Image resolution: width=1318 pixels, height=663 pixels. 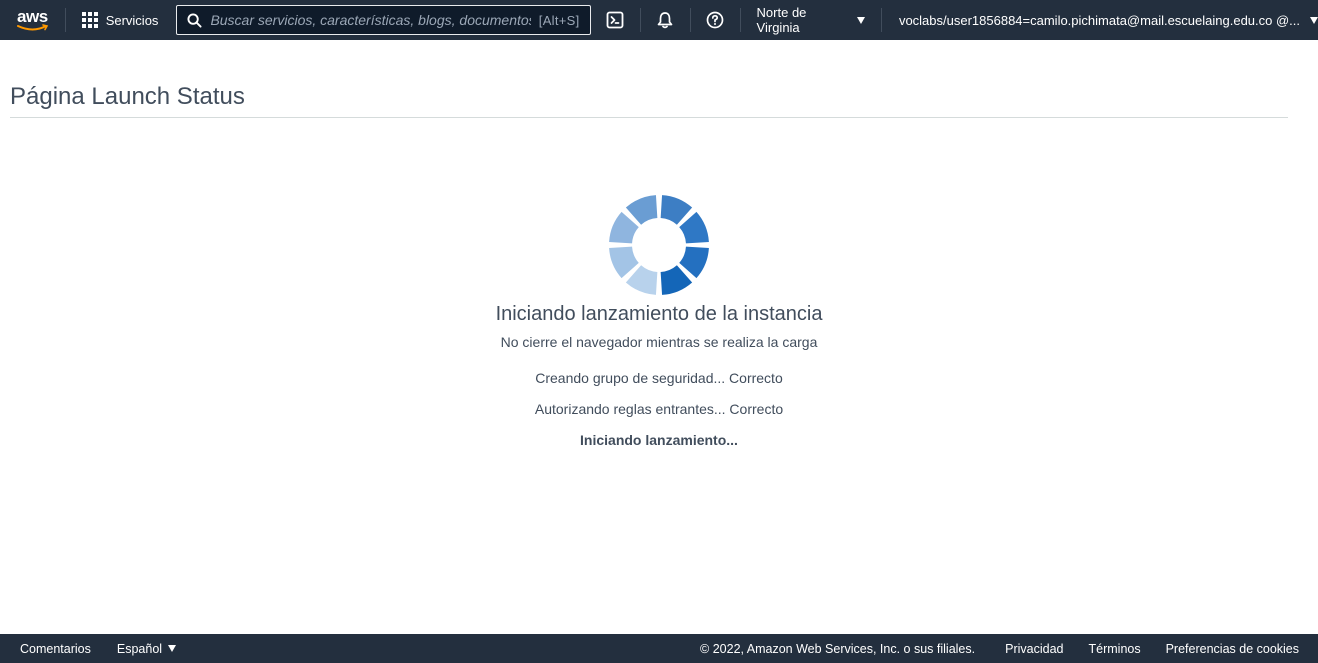 I want to click on status-heading: Iniciando lanzamiento de la instancia, so click(x=659, y=314).